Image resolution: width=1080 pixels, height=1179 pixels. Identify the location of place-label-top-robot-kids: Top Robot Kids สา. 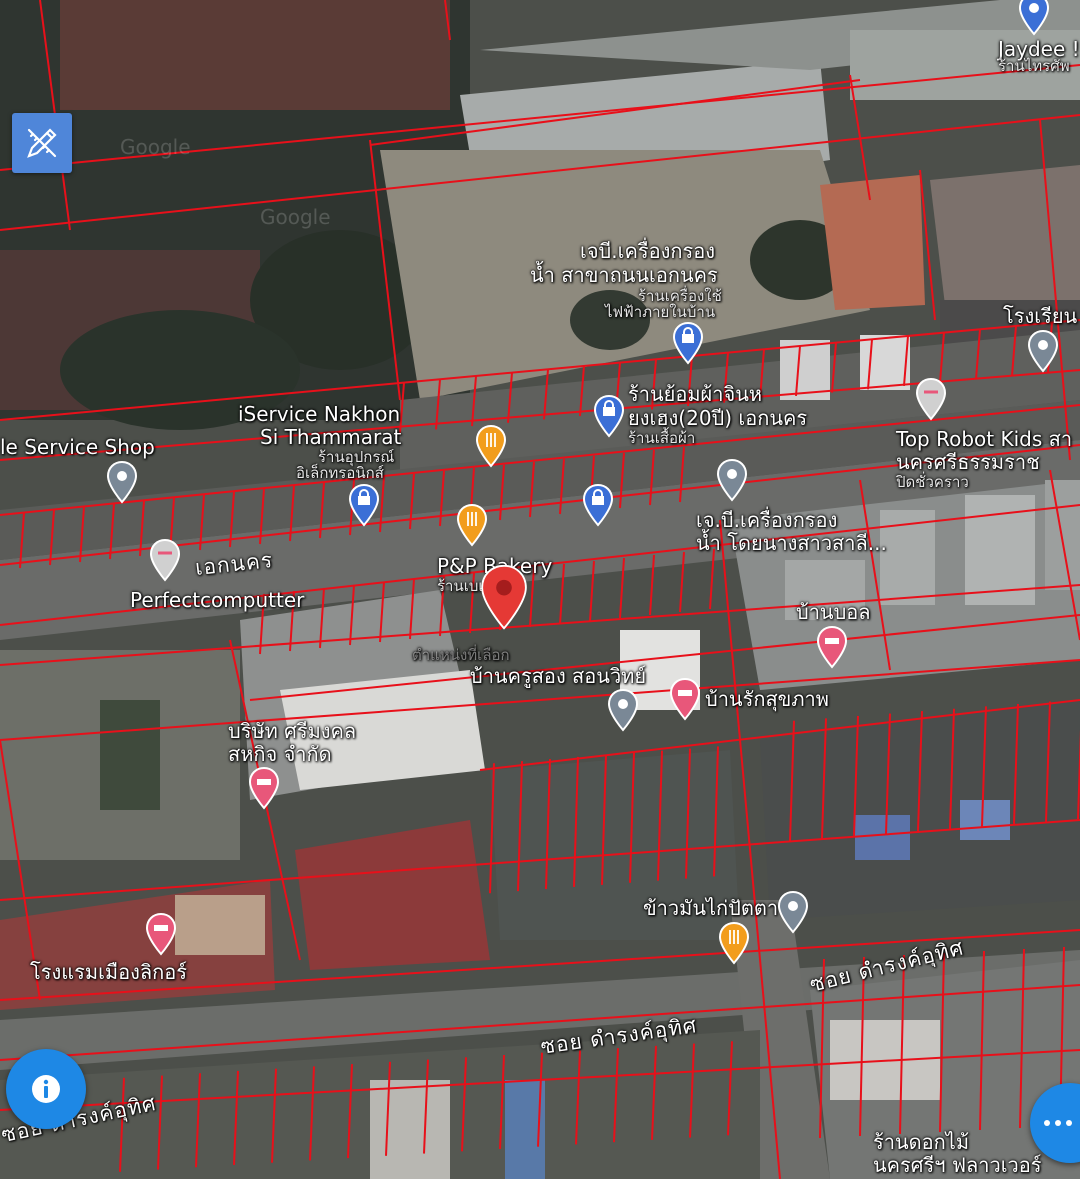
(984, 439).